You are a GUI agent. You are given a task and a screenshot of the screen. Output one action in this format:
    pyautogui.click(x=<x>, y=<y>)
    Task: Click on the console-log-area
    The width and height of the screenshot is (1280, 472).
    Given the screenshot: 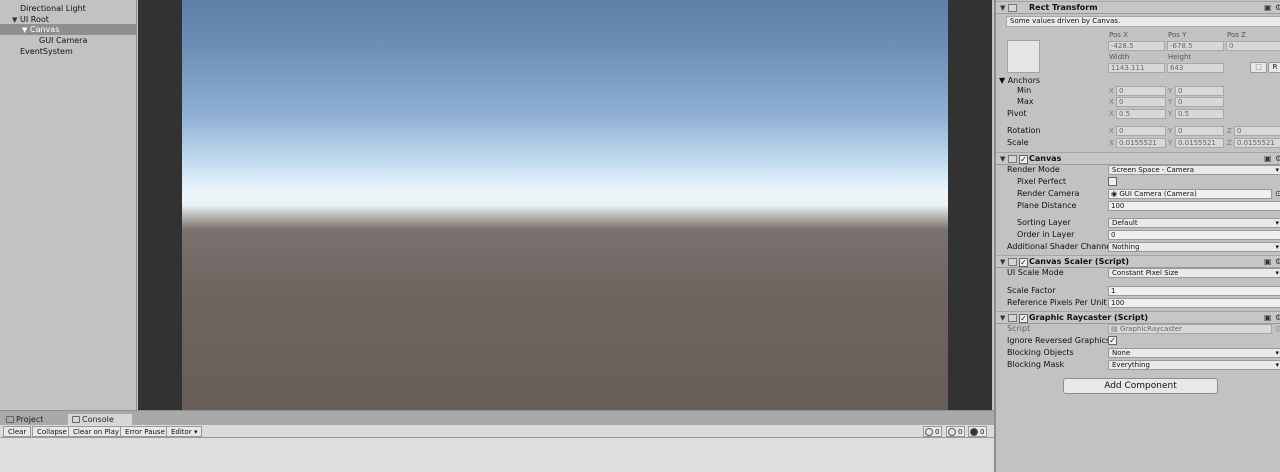 What is the action you would take?
    pyautogui.click(x=497, y=455)
    